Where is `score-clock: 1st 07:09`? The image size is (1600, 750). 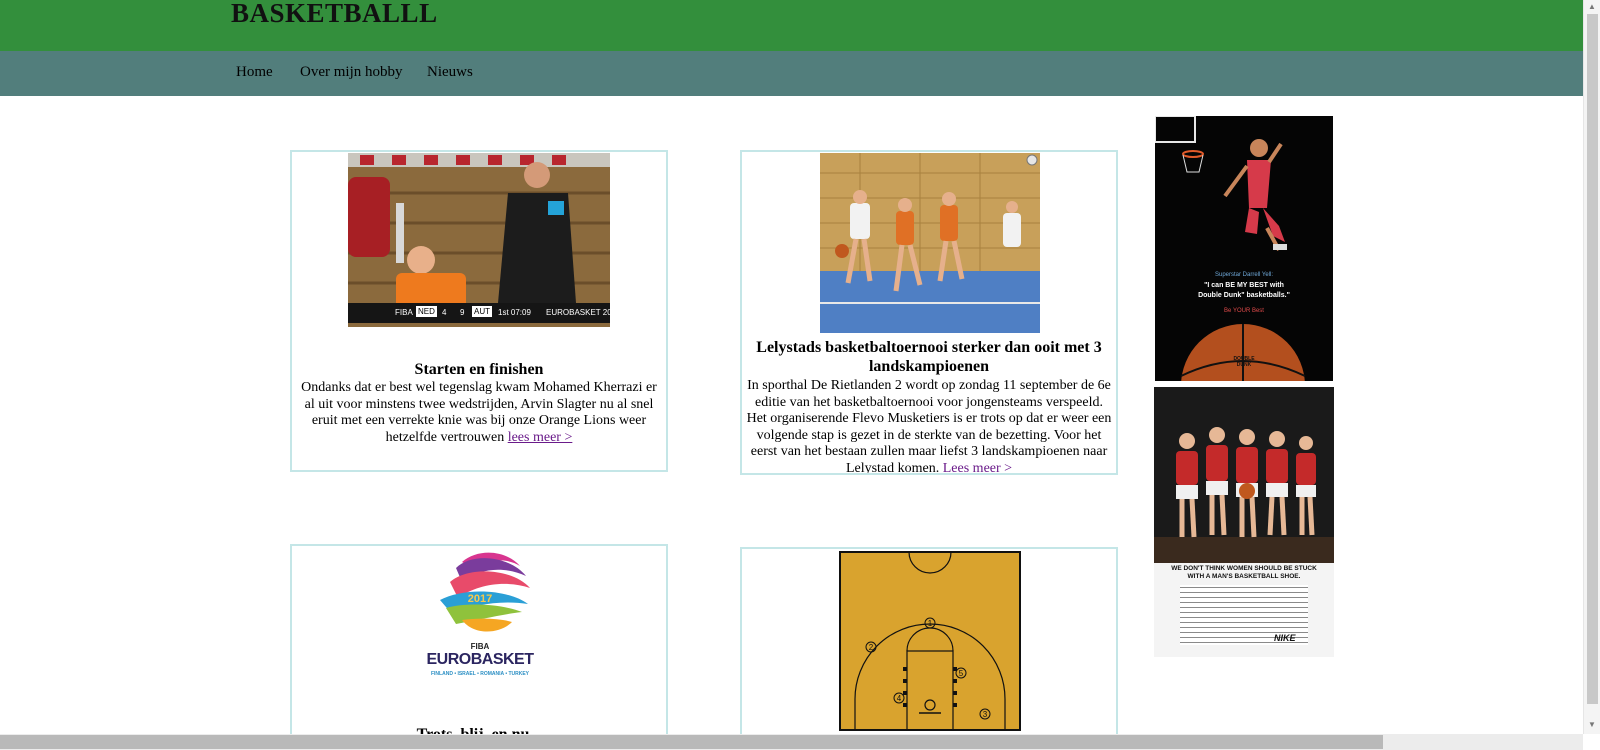 score-clock: 1st 07:09 is located at coordinates (514, 312).